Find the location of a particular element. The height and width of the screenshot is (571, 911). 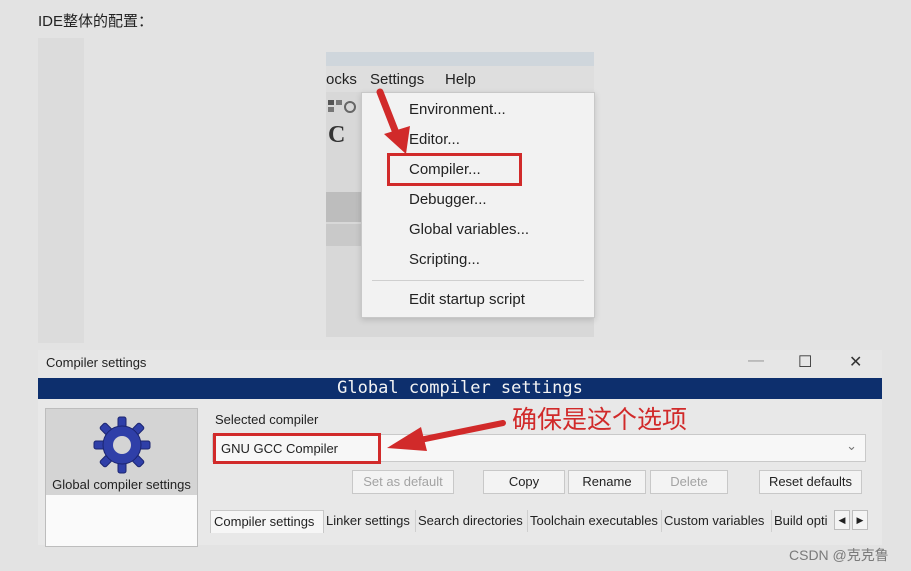

menu-item-edit-startup-script: Edit startup script is located at coordinates (467, 299).